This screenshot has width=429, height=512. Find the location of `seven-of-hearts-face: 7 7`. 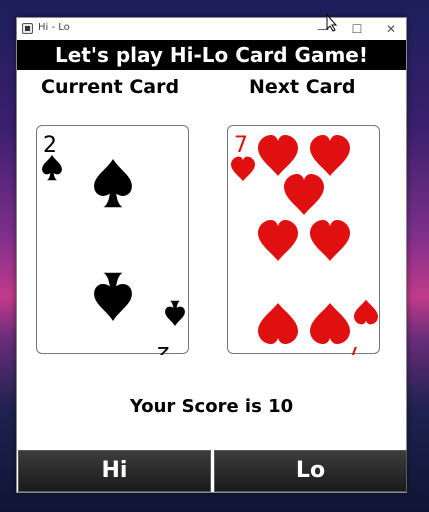

seven-of-hearts-face: 7 7 is located at coordinates (304, 244).